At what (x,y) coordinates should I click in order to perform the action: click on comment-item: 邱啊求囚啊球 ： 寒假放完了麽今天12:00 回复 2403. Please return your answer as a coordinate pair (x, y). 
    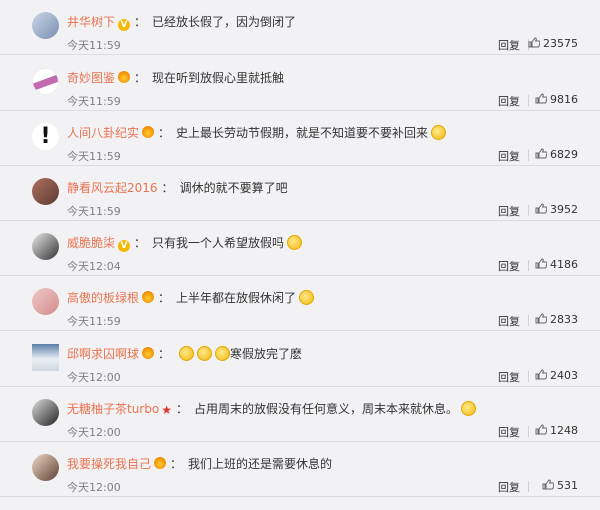
    Looking at the image, I should click on (300, 359).